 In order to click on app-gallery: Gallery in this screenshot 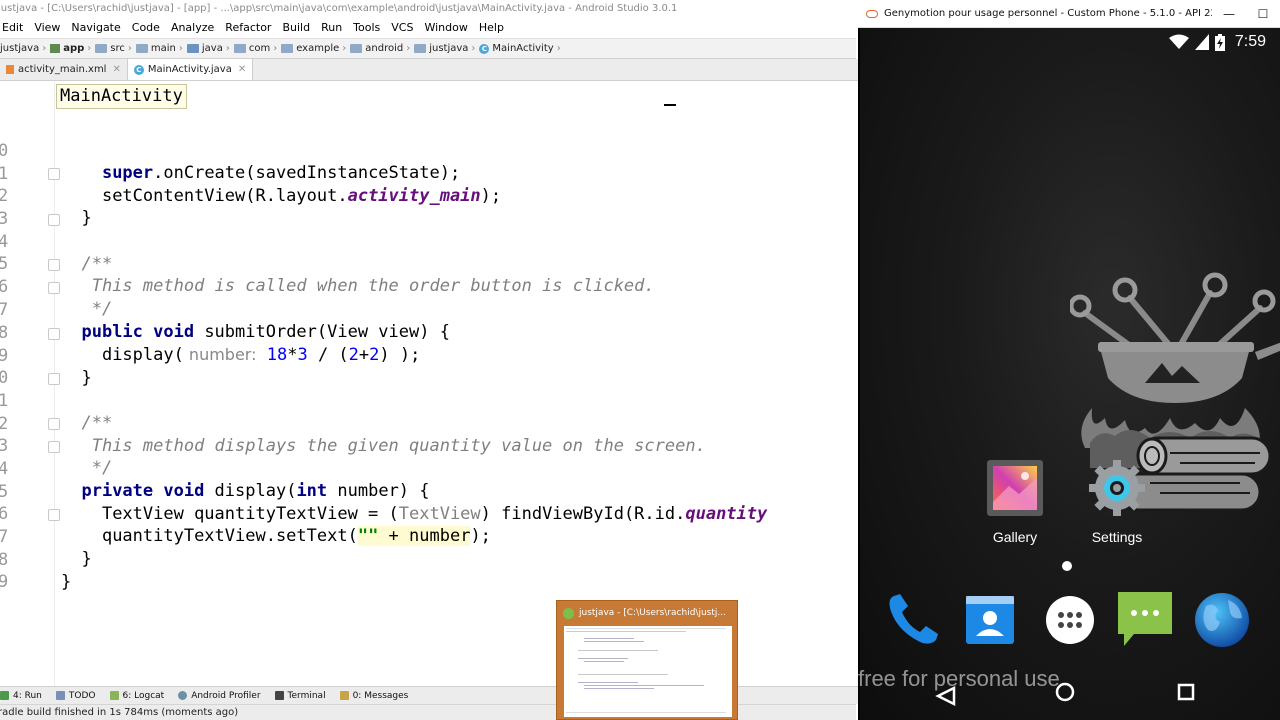, I will do `click(1015, 501)`.